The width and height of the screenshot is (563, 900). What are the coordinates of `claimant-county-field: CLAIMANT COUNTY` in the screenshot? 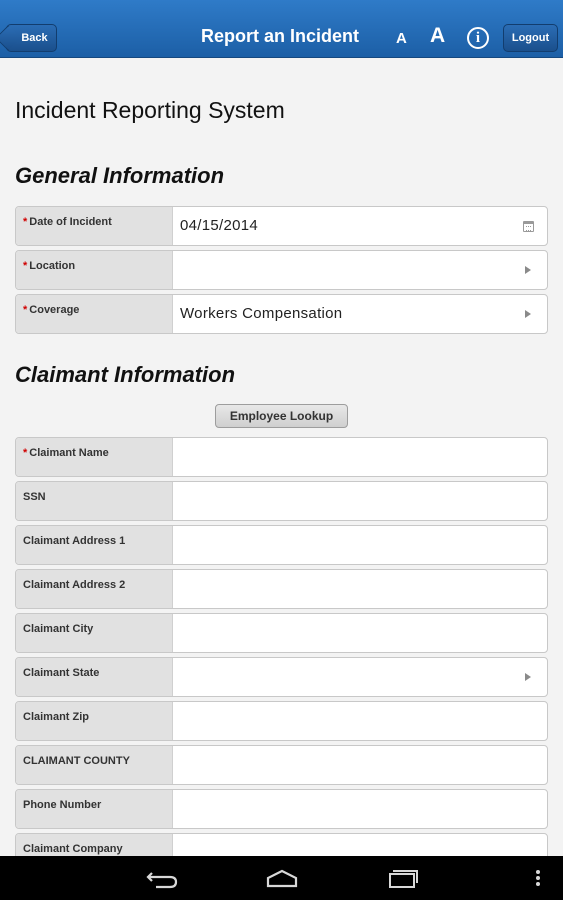 It's located at (281, 765).